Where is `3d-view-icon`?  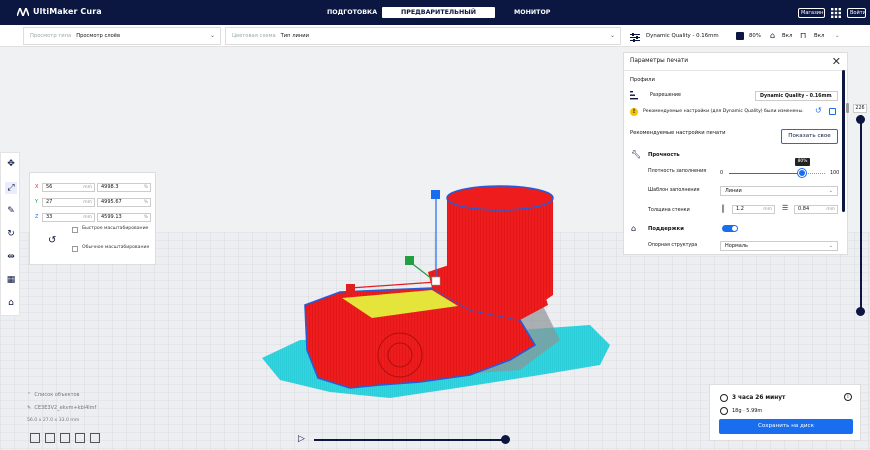
3d-view-icon is located at coordinates (35, 438).